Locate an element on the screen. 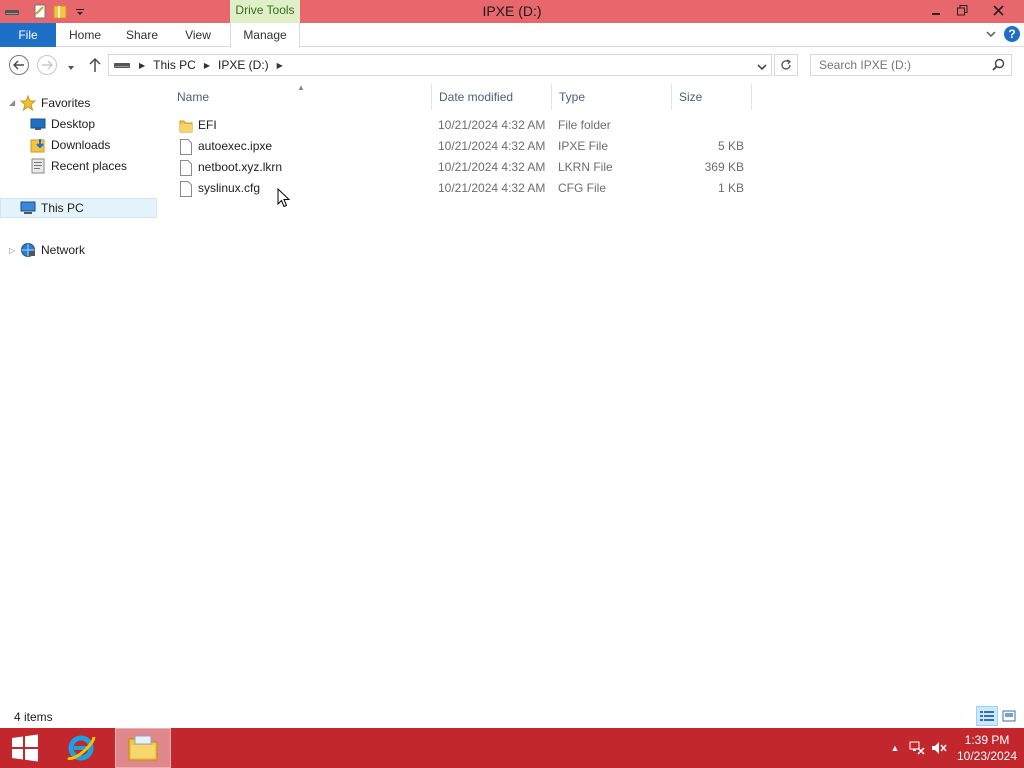 This screenshot has width=1024, height=768. clock-date: 10/23/2024 is located at coordinates (987, 756).